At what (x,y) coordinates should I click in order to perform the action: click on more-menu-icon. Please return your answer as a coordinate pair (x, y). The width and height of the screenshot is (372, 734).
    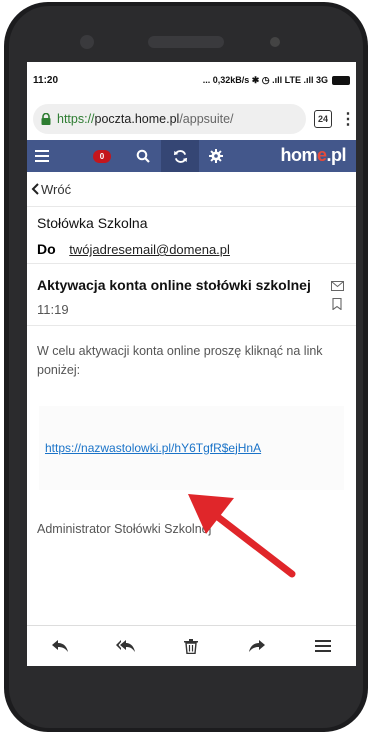
    Looking at the image, I should click on (323, 646).